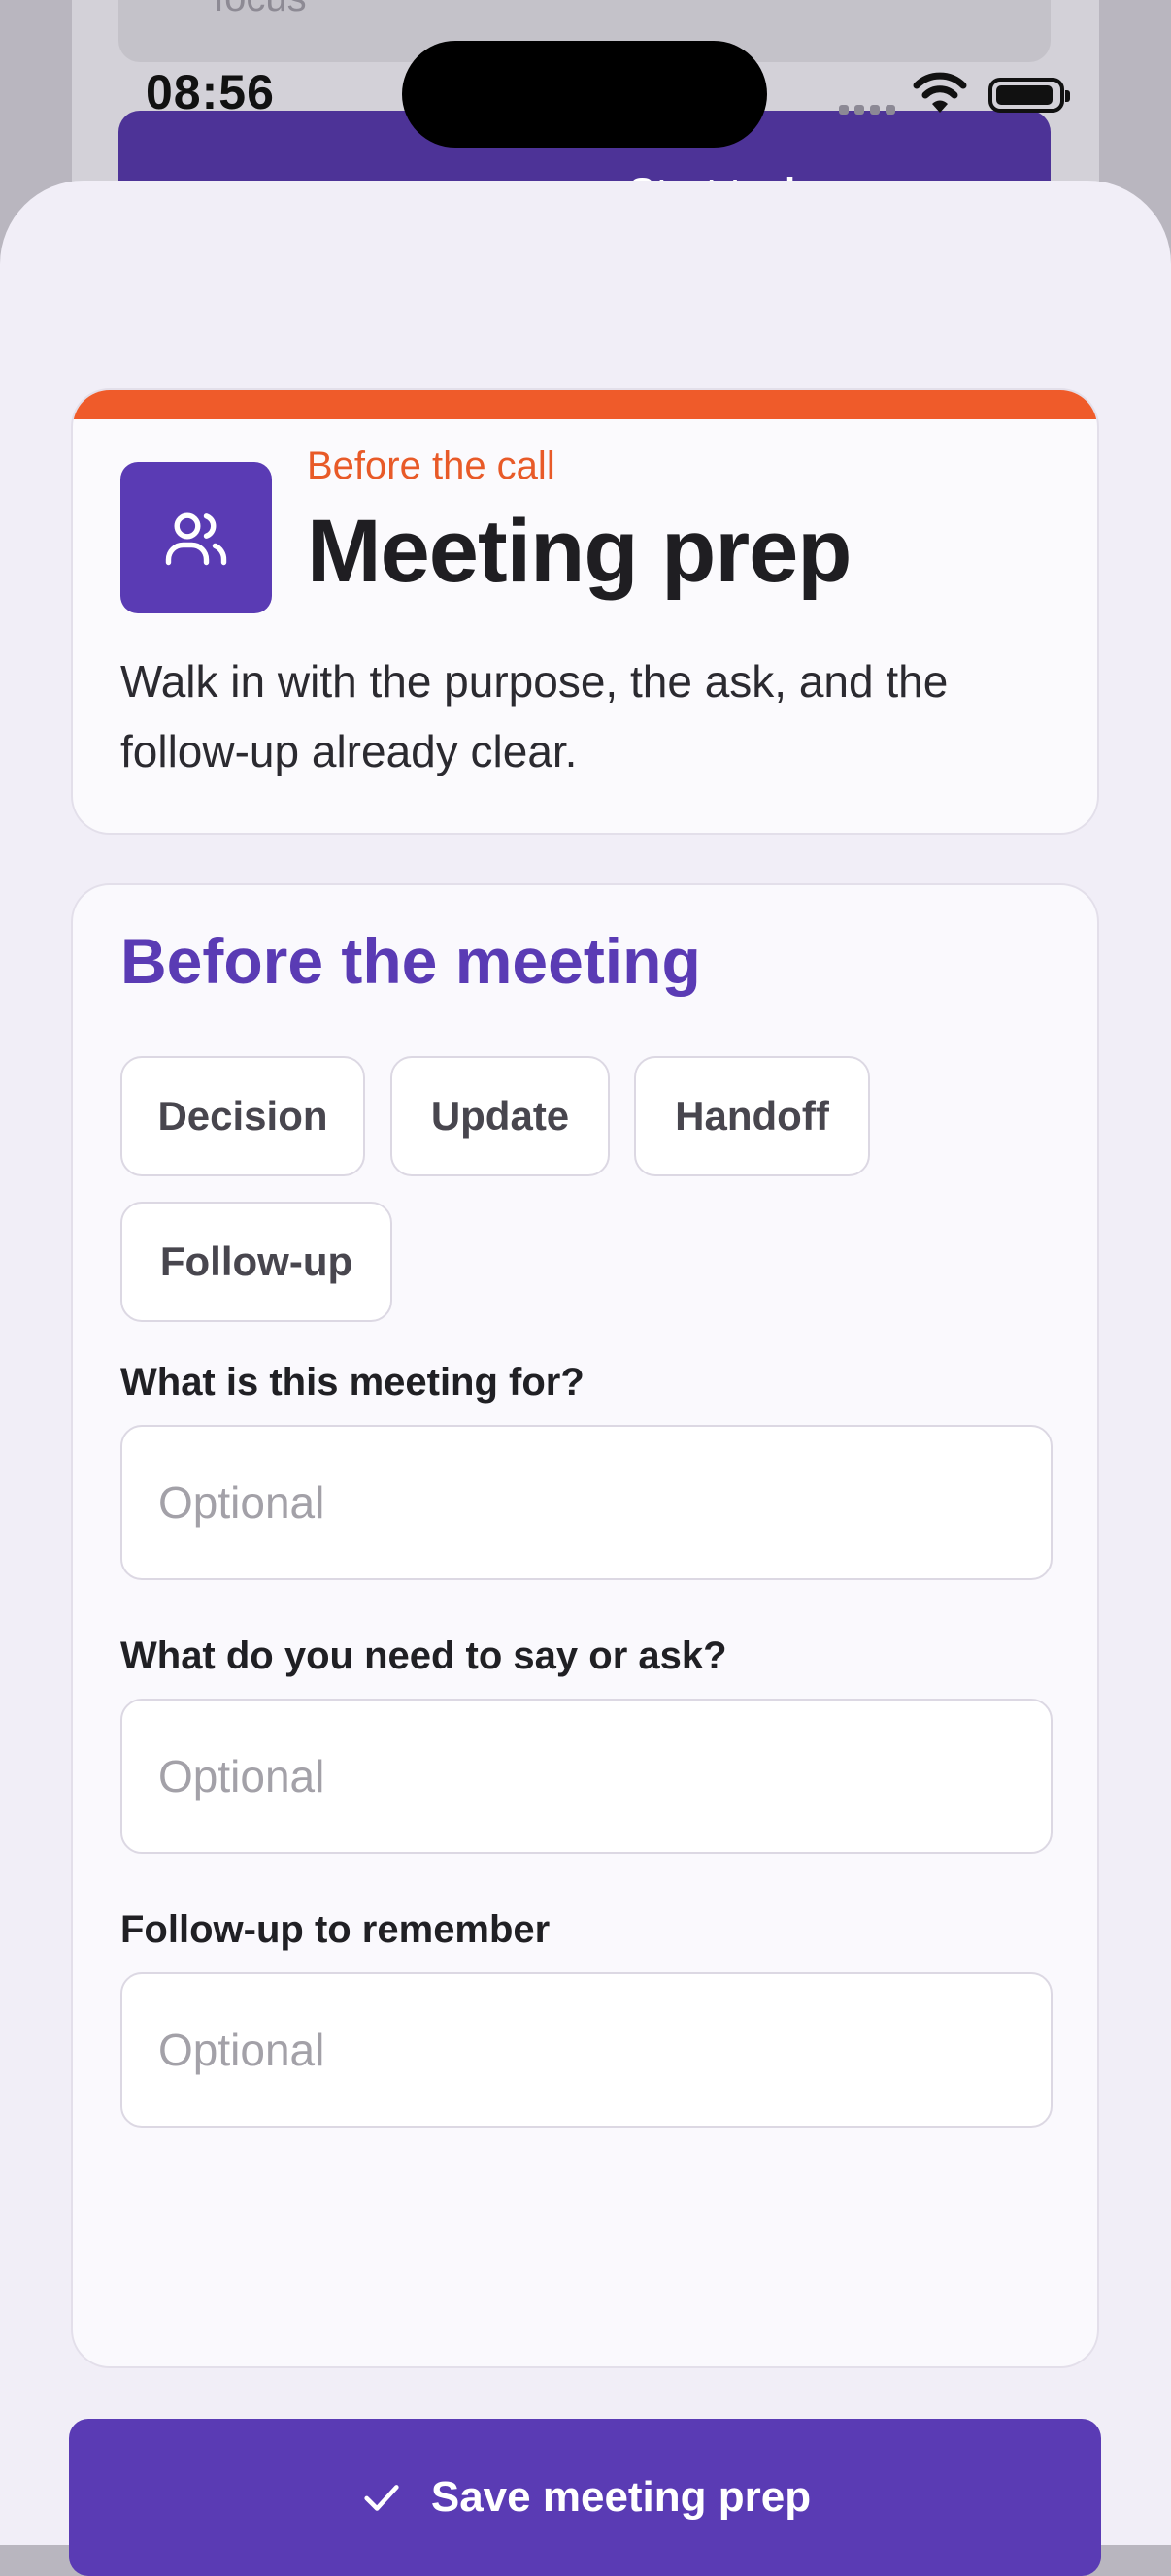  What do you see at coordinates (352, 1382) in the screenshot?
I see `field-label-purpose: What is this meeting for?` at bounding box center [352, 1382].